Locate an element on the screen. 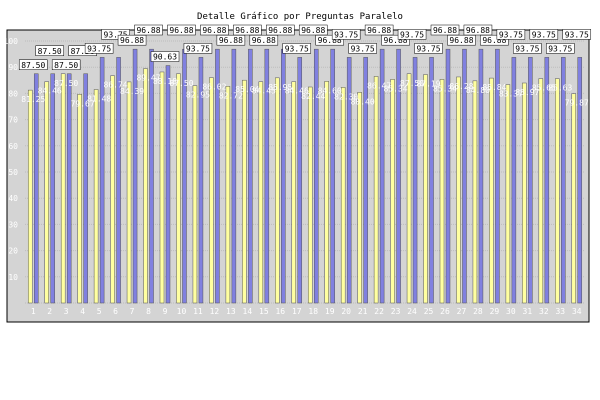  x-tick-label-7: 7 is located at coordinates (132, 311).